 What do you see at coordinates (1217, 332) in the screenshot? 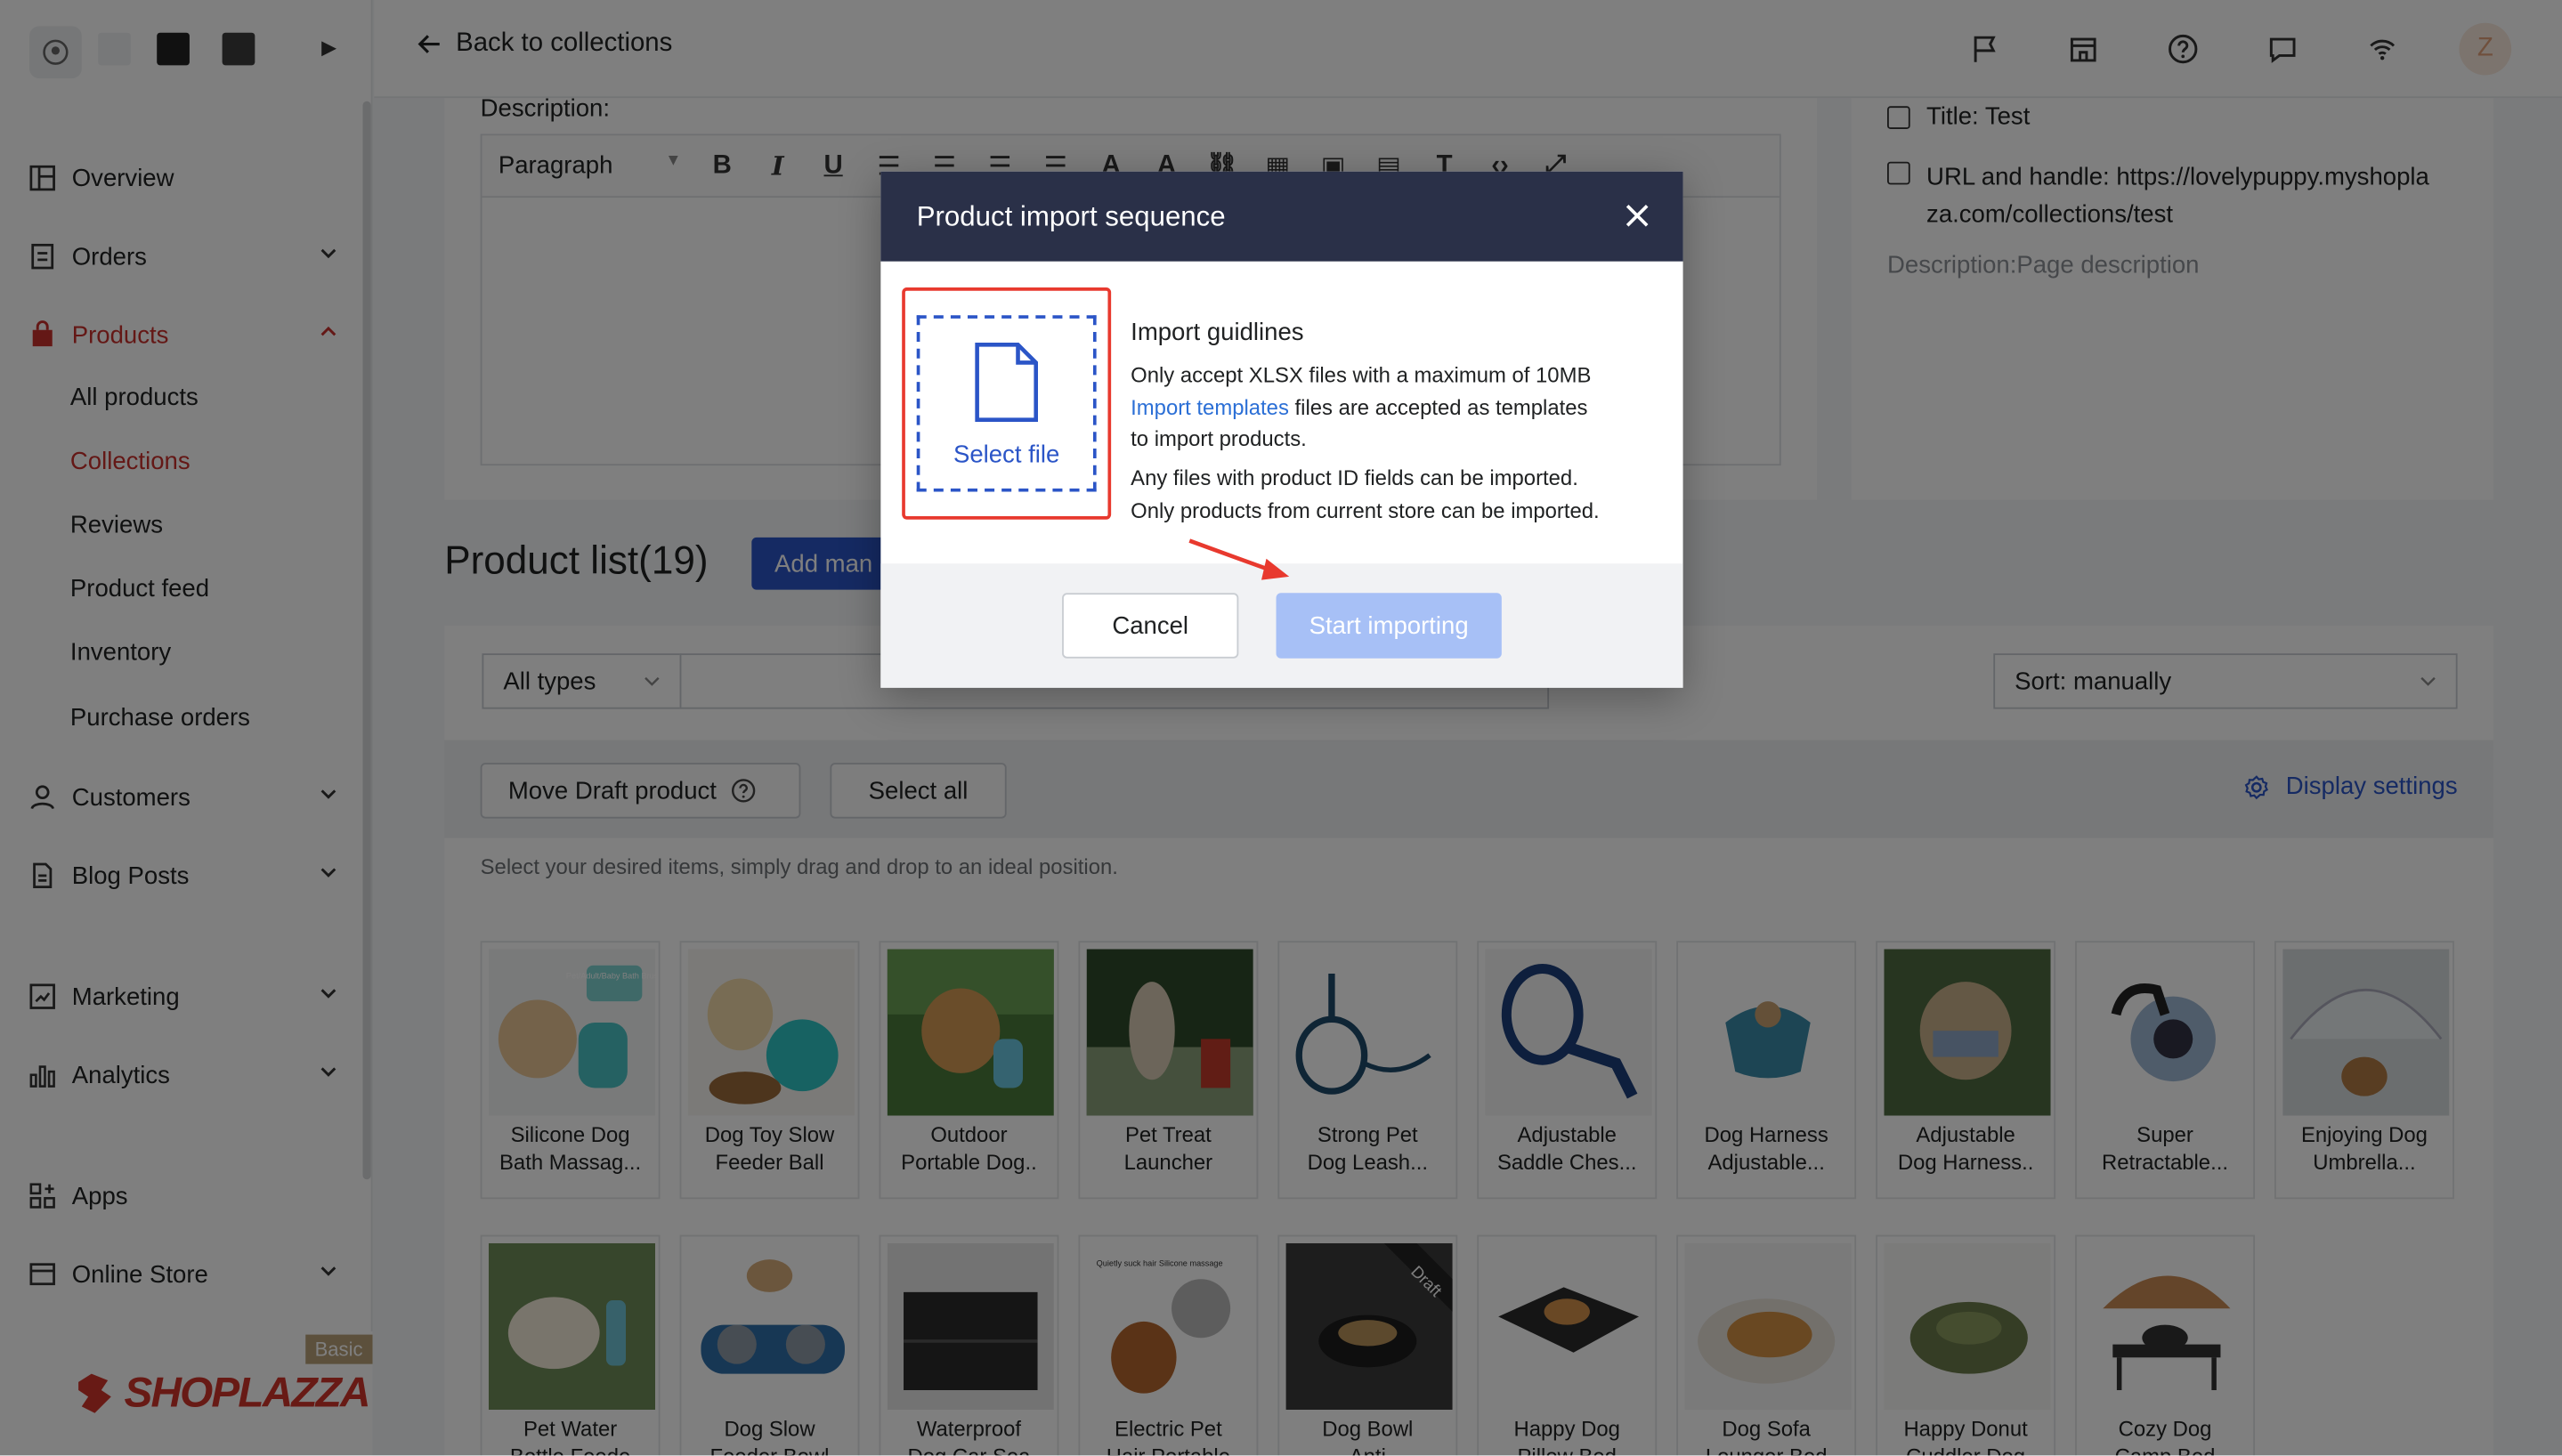
I see `import-guide-title: Import guidlines` at bounding box center [1217, 332].